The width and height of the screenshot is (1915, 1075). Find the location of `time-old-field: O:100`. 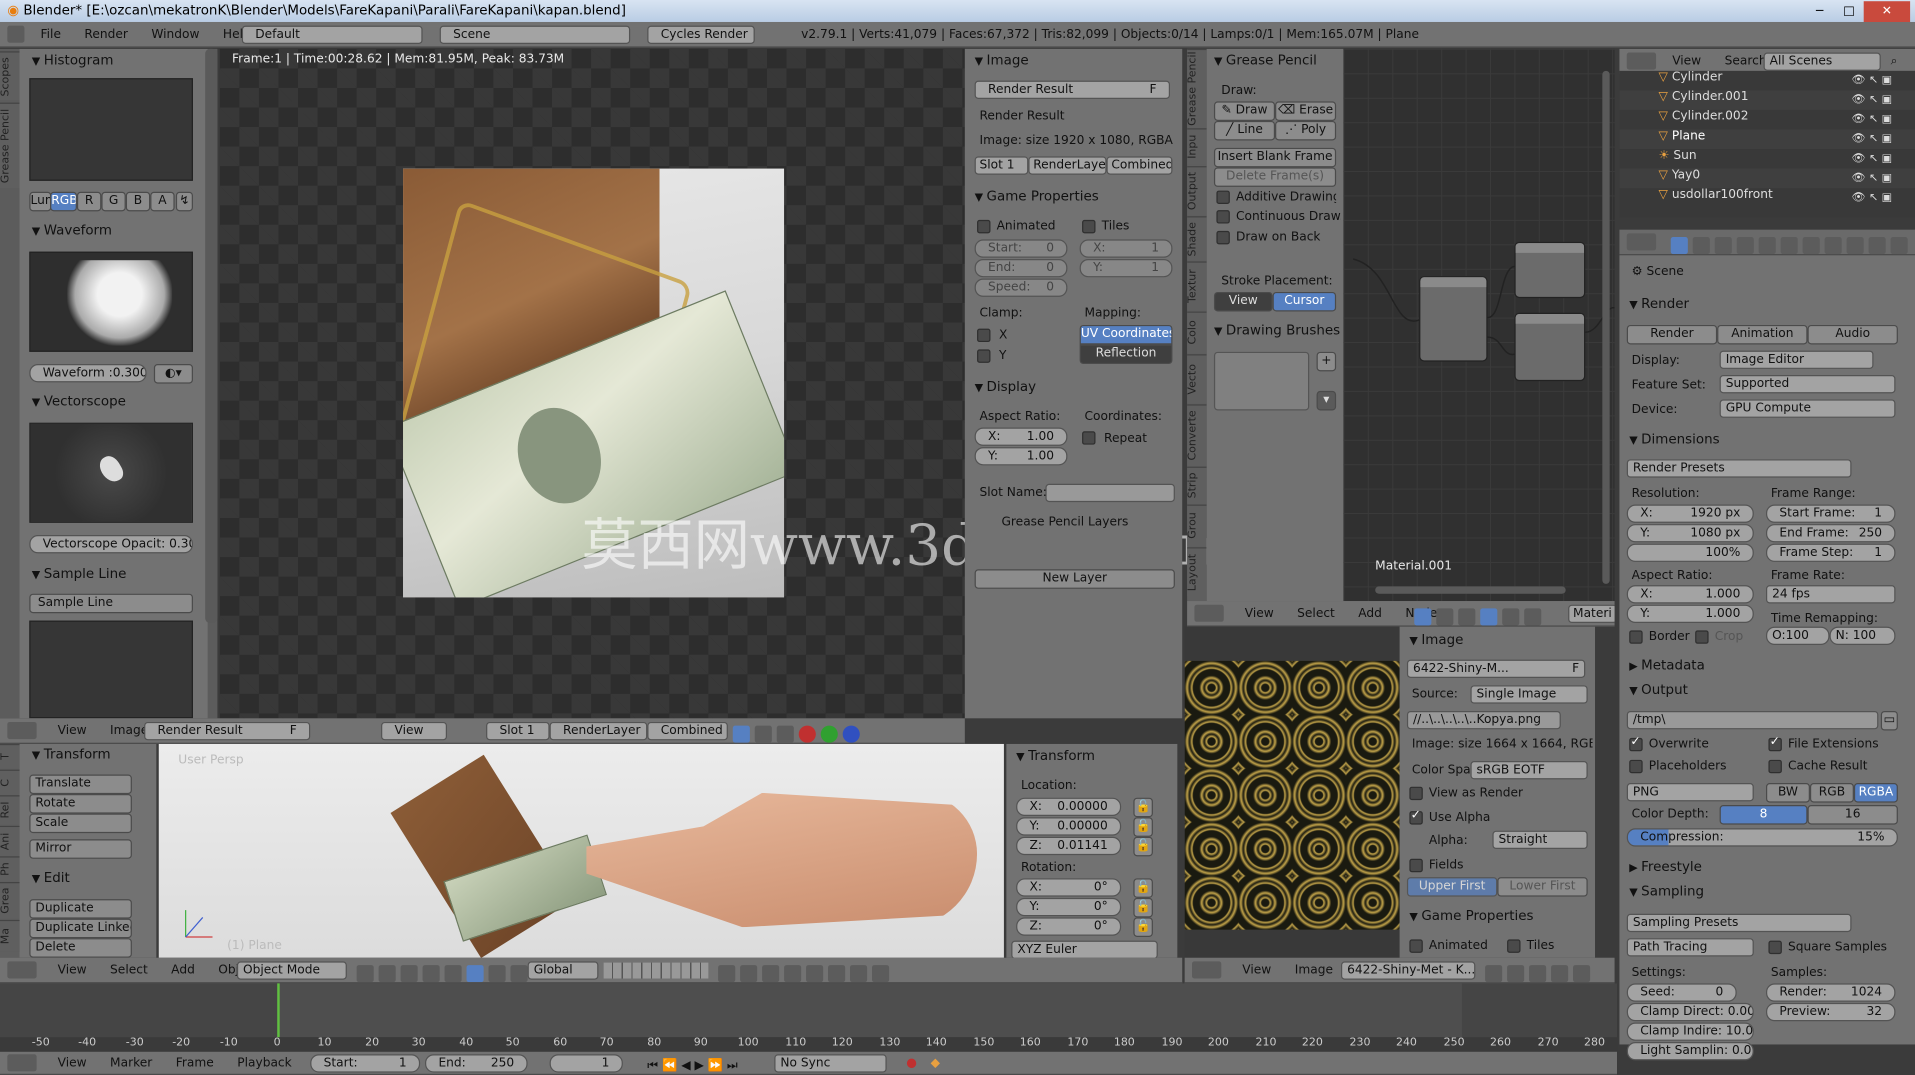

time-old-field: O:100 is located at coordinates (1797, 636).